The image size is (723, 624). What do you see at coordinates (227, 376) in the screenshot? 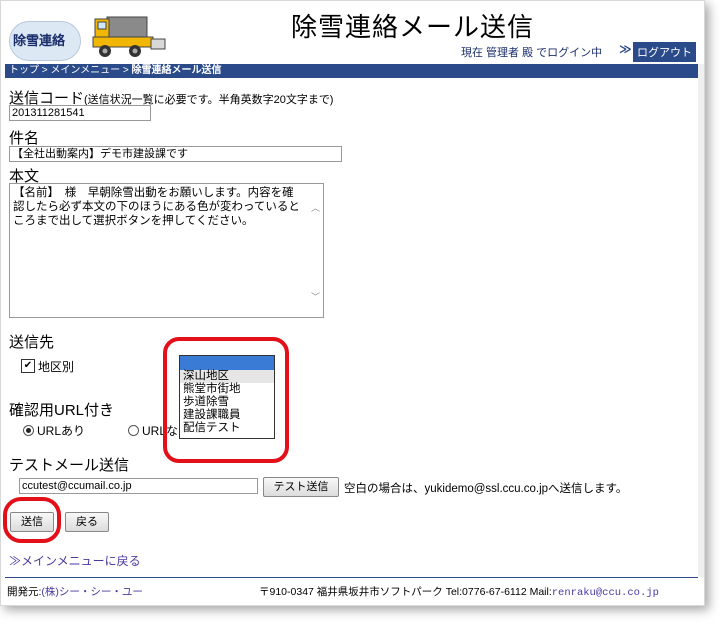
I see `listbox-option: 深山地区` at bounding box center [227, 376].